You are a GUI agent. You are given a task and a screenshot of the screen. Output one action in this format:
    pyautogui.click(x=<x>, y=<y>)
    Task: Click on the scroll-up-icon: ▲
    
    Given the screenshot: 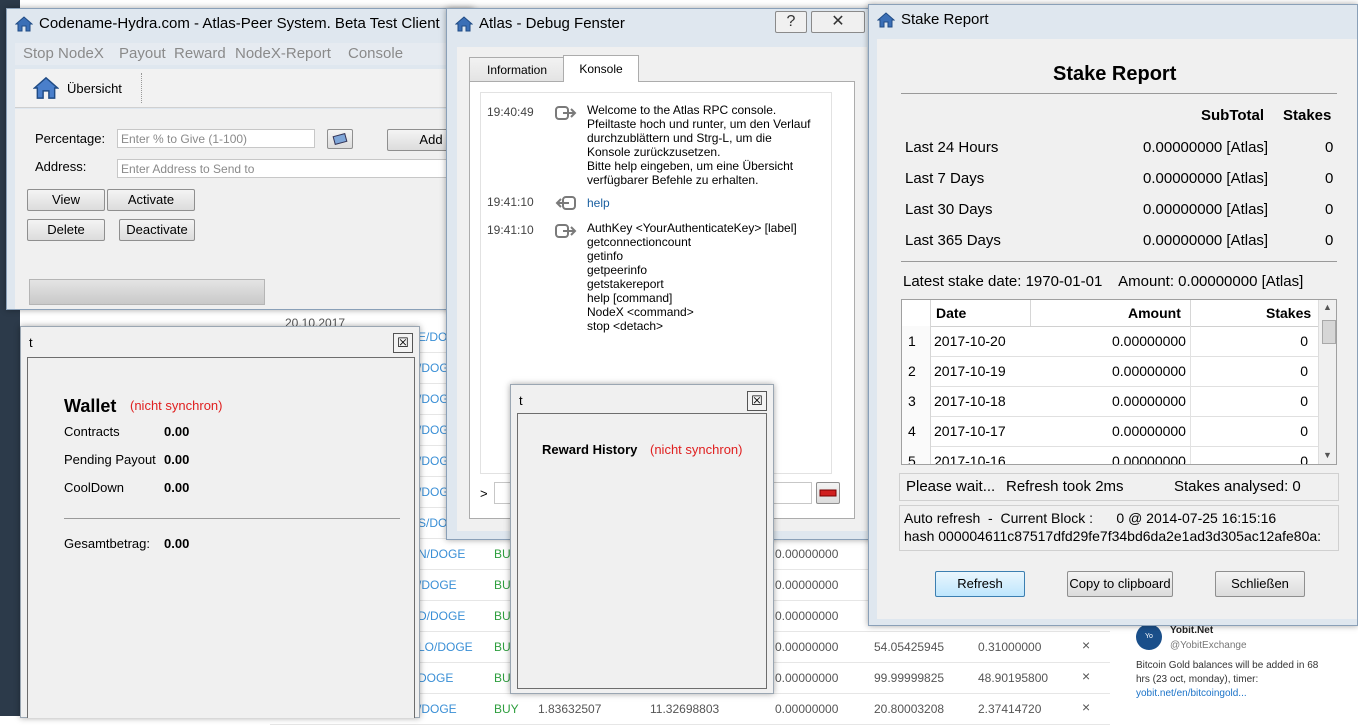 What is the action you would take?
    pyautogui.click(x=1327, y=307)
    